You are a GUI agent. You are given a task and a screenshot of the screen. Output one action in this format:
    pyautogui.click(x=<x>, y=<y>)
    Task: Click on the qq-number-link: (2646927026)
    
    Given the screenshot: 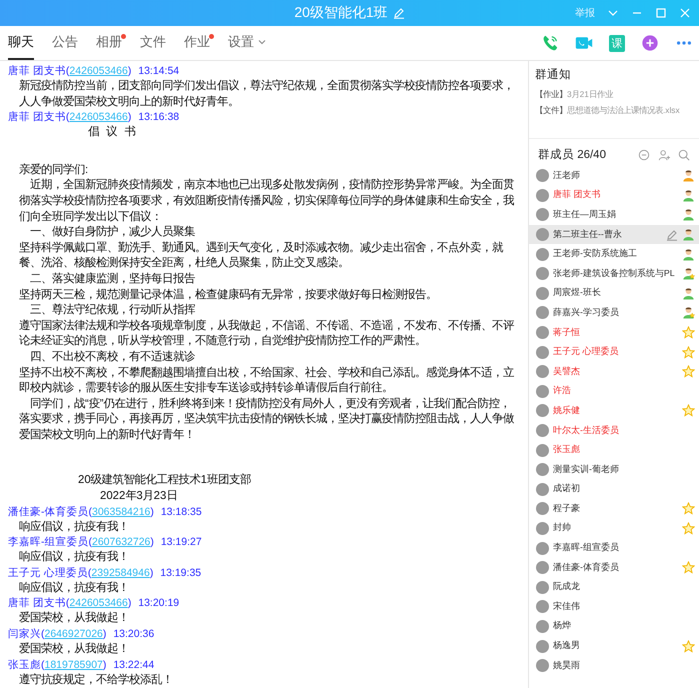 What is the action you would take?
    pyautogui.click(x=73, y=634)
    